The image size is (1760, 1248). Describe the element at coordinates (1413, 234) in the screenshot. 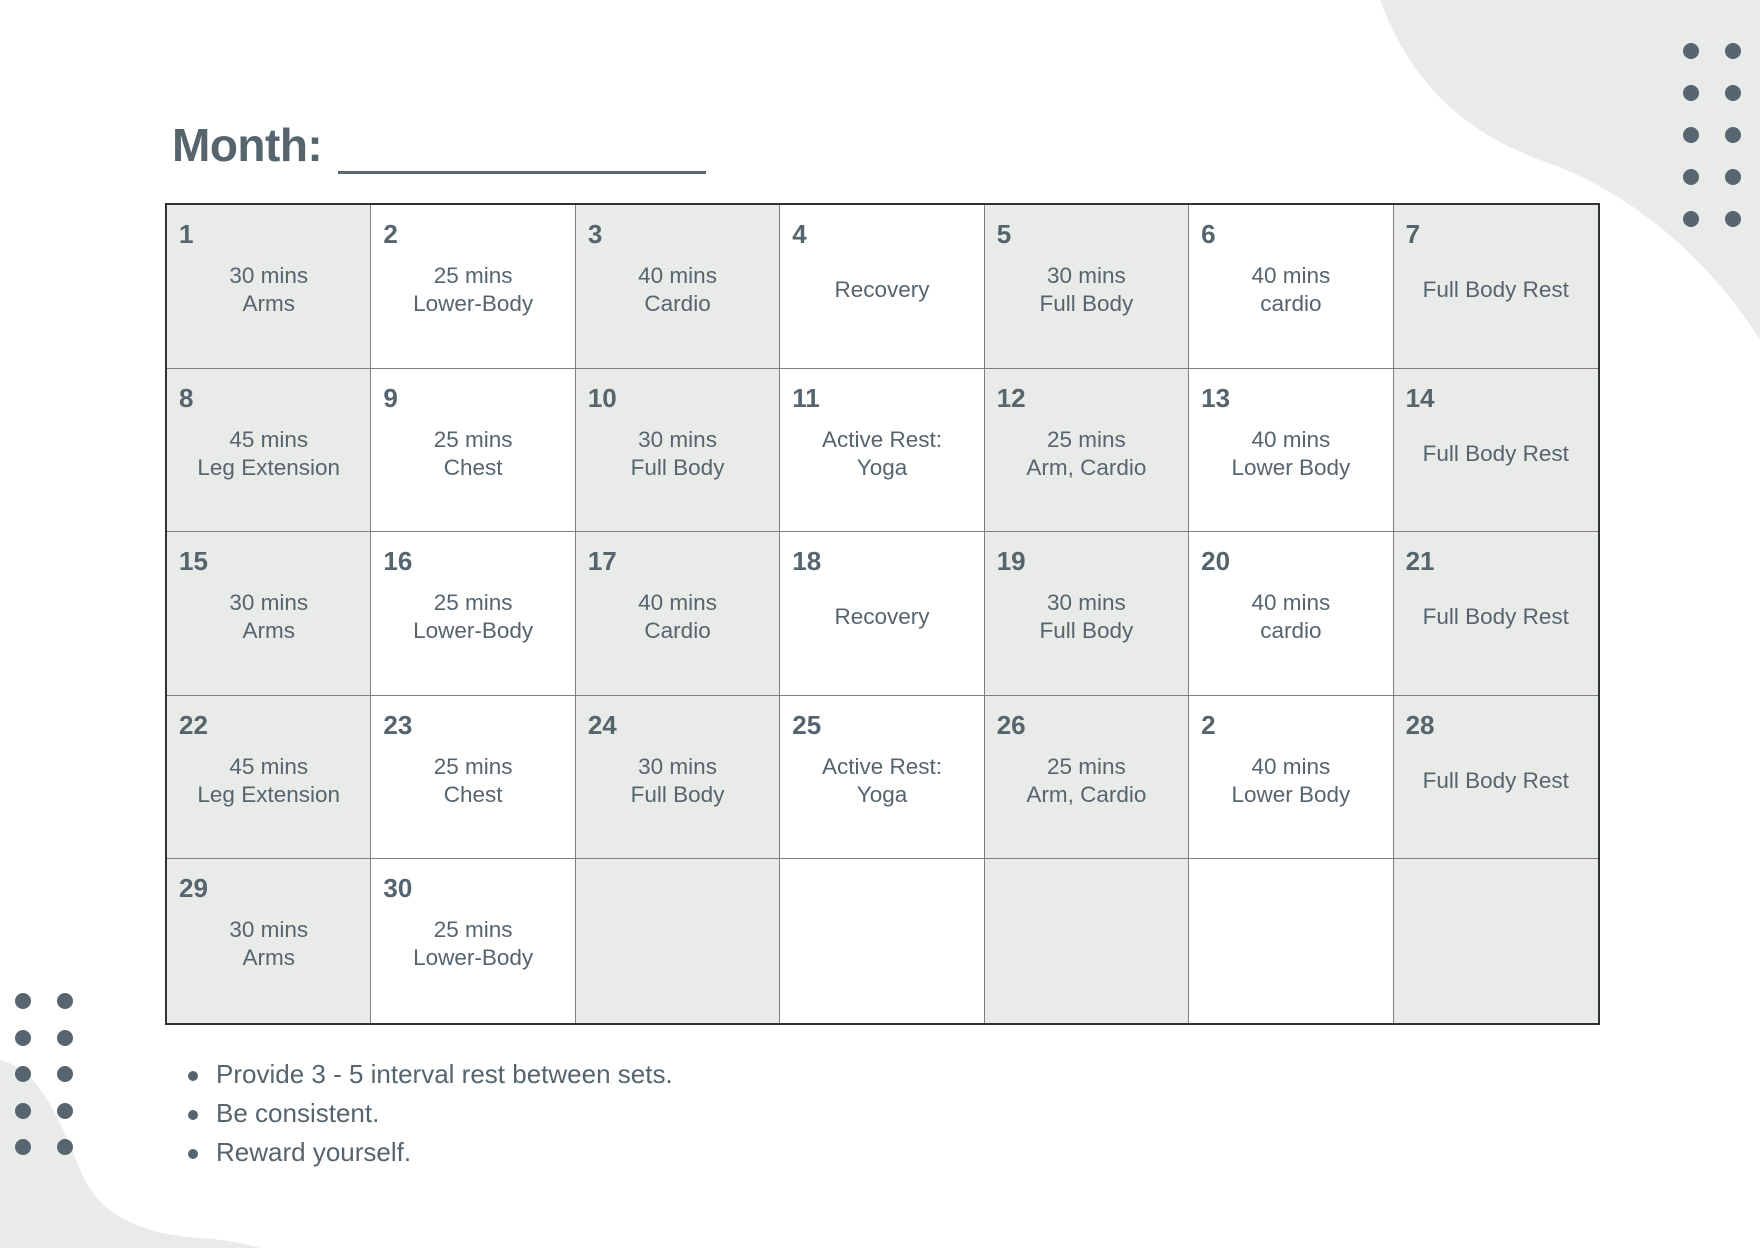

I see `day-number: 7` at that location.